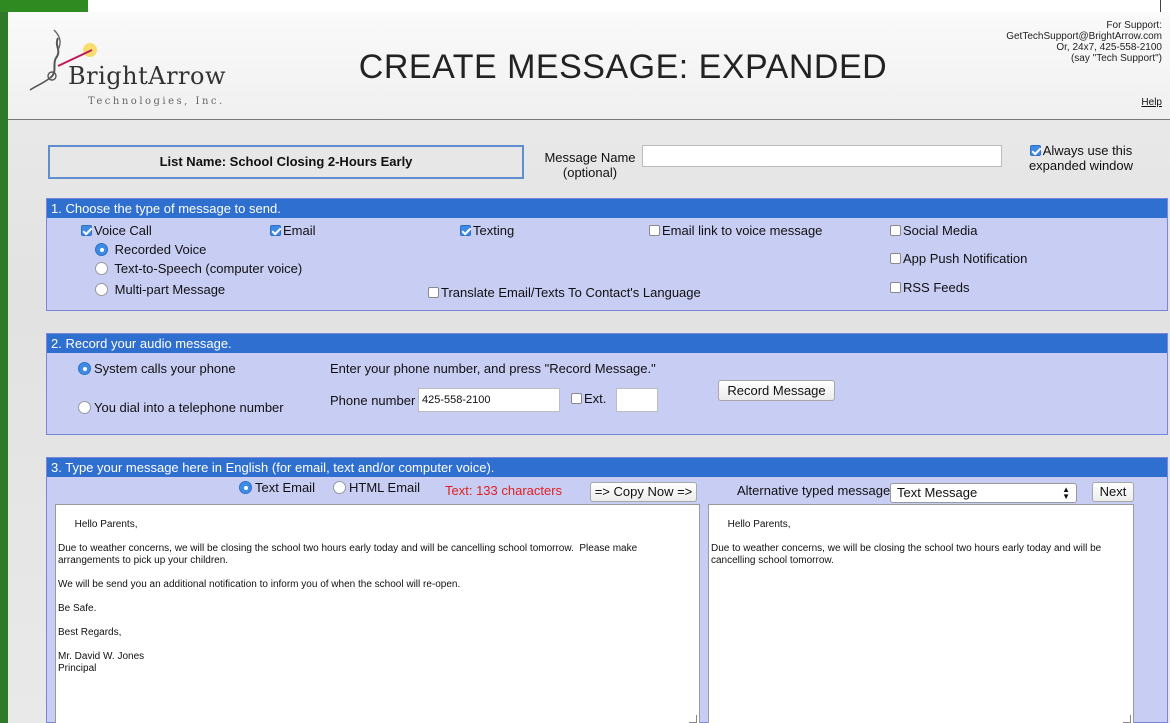 The height and width of the screenshot is (723, 1170). What do you see at coordinates (1116, 58) in the screenshot?
I see `support-note: (say "Tech Support")` at bounding box center [1116, 58].